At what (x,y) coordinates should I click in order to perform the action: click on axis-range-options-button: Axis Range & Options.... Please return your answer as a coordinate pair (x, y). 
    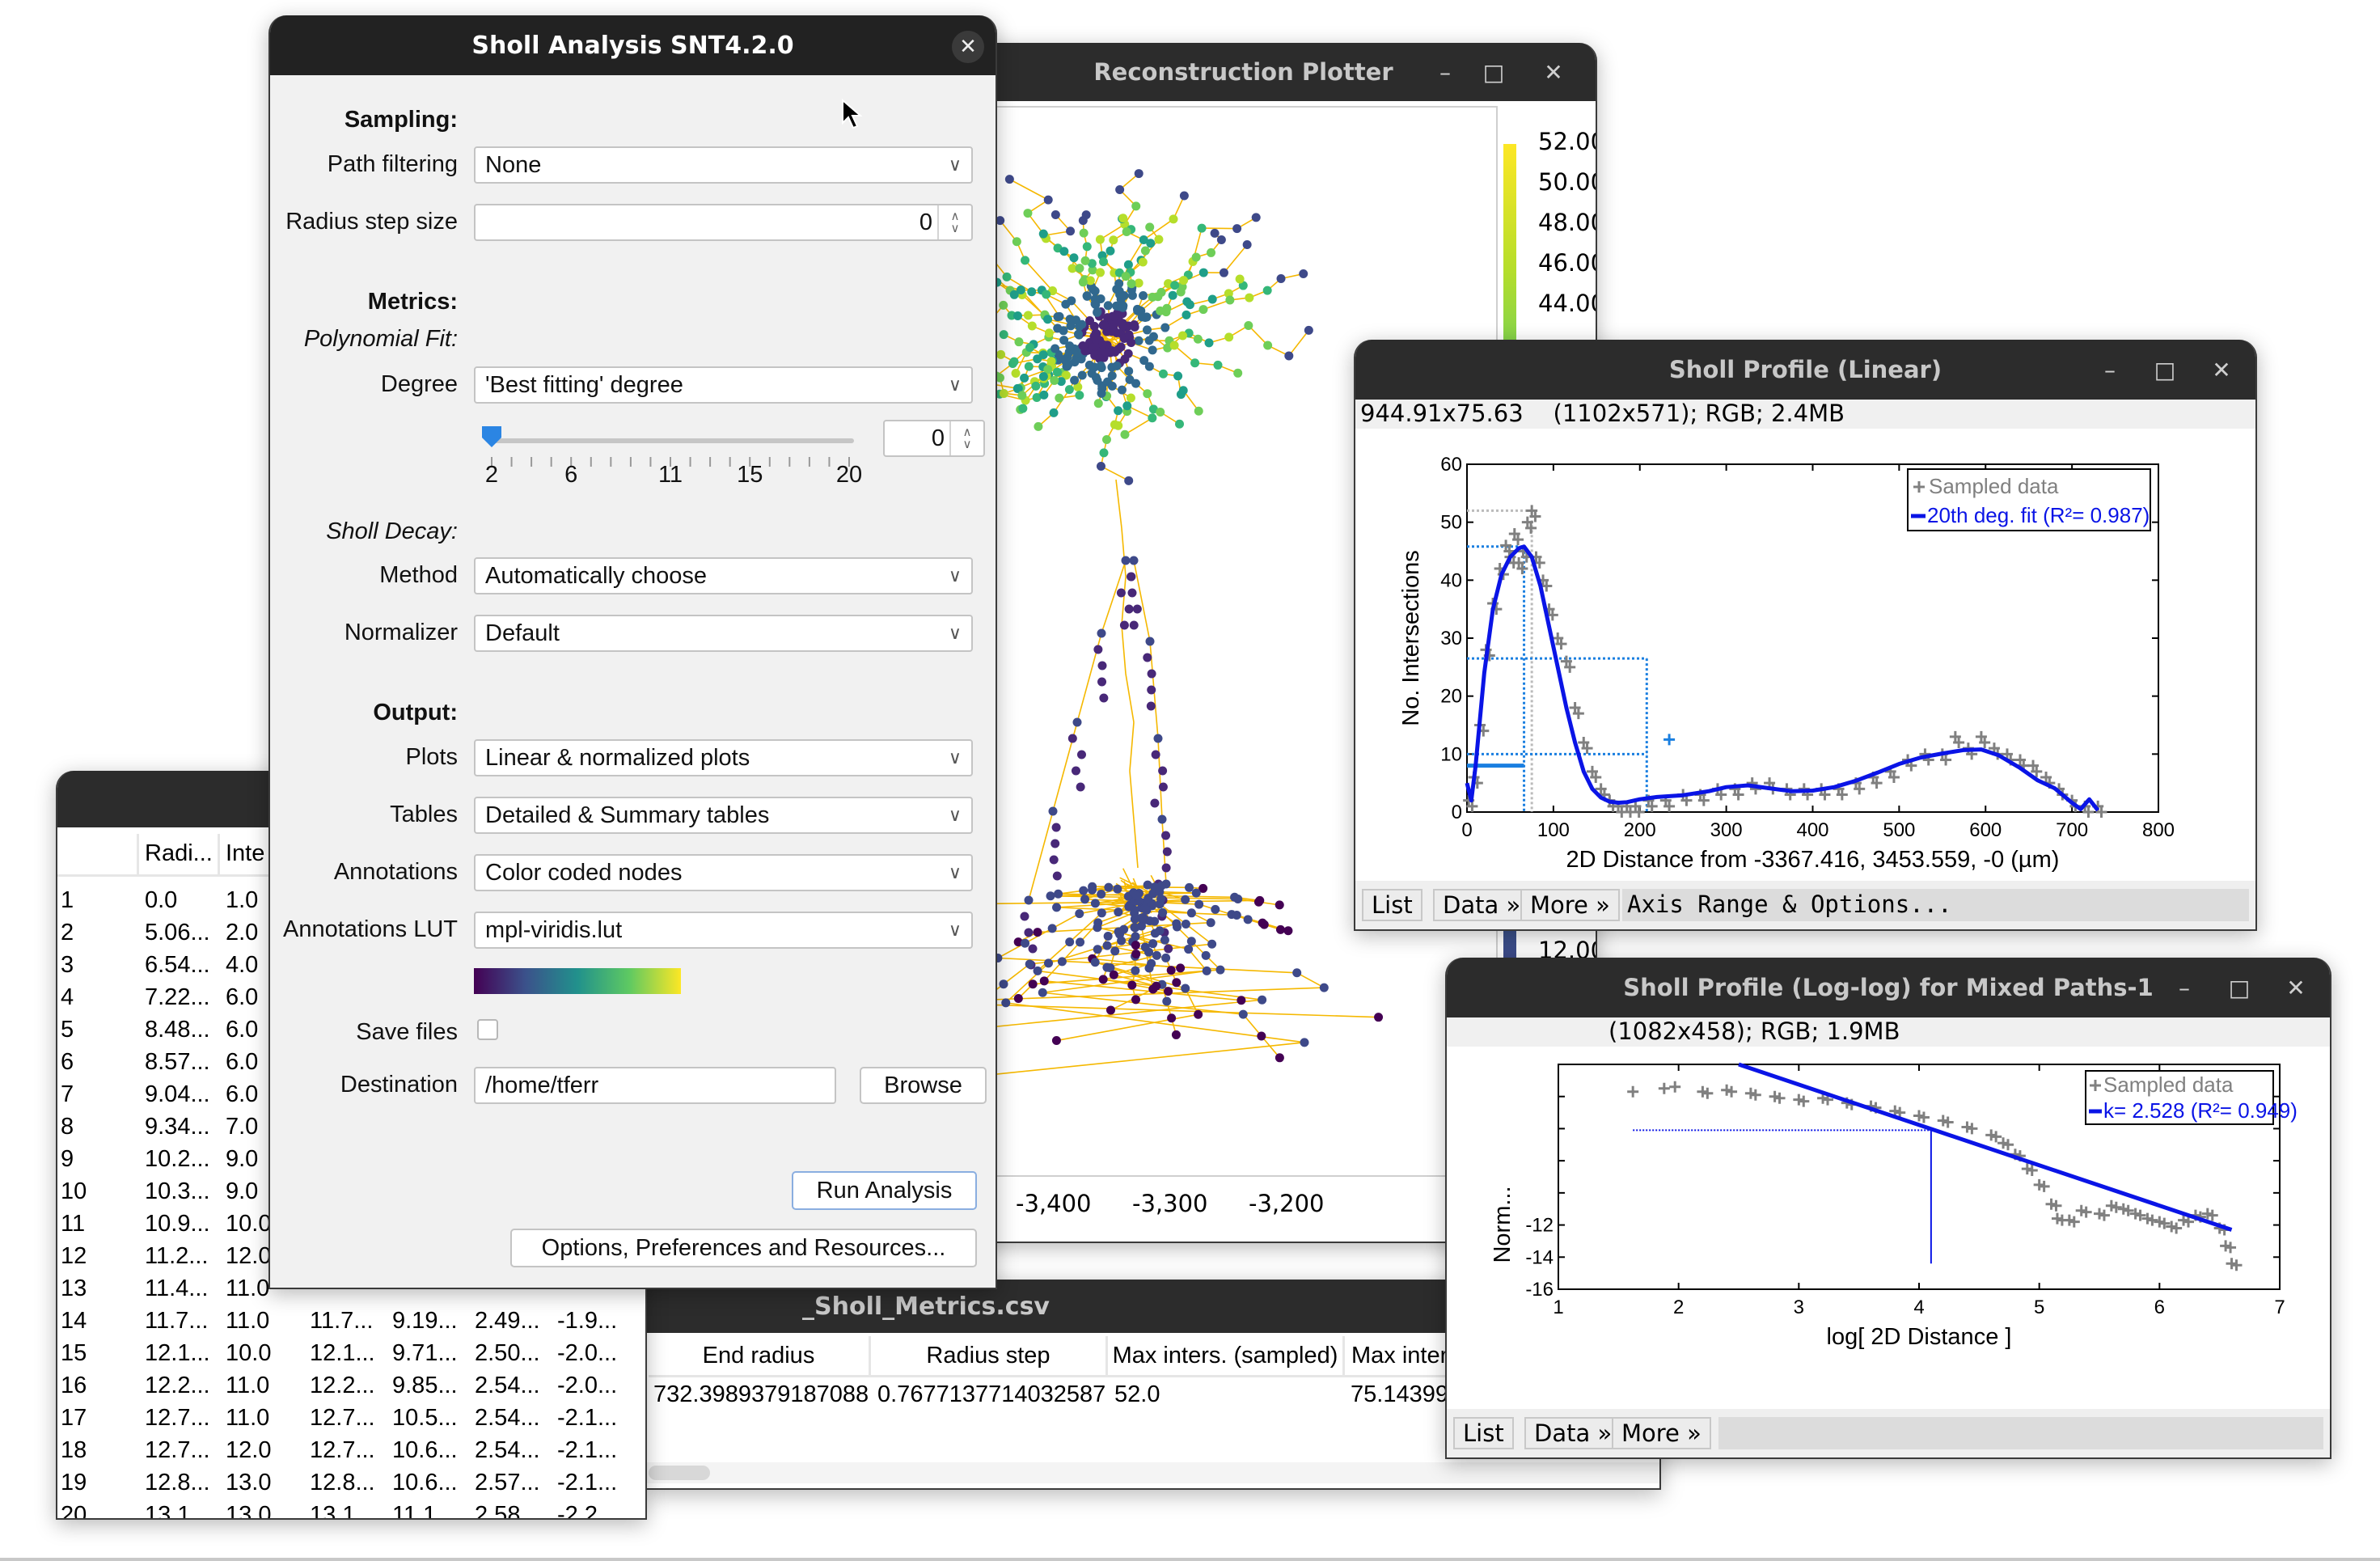
    Looking at the image, I should click on (1790, 905).